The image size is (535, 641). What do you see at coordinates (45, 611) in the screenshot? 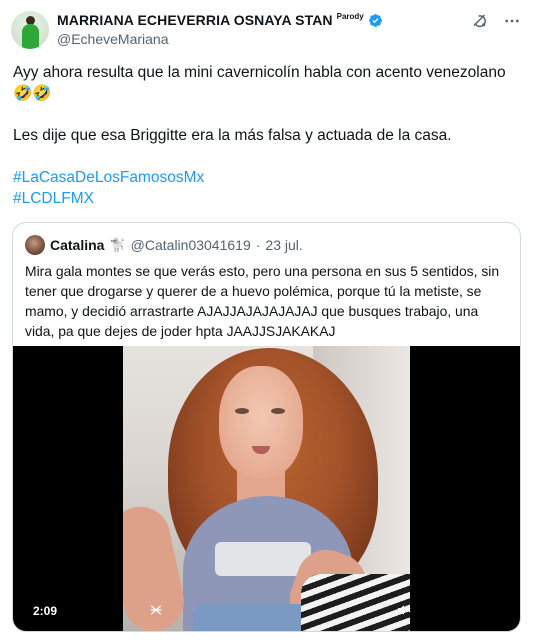
I see `video-duration: 2:09` at bounding box center [45, 611].